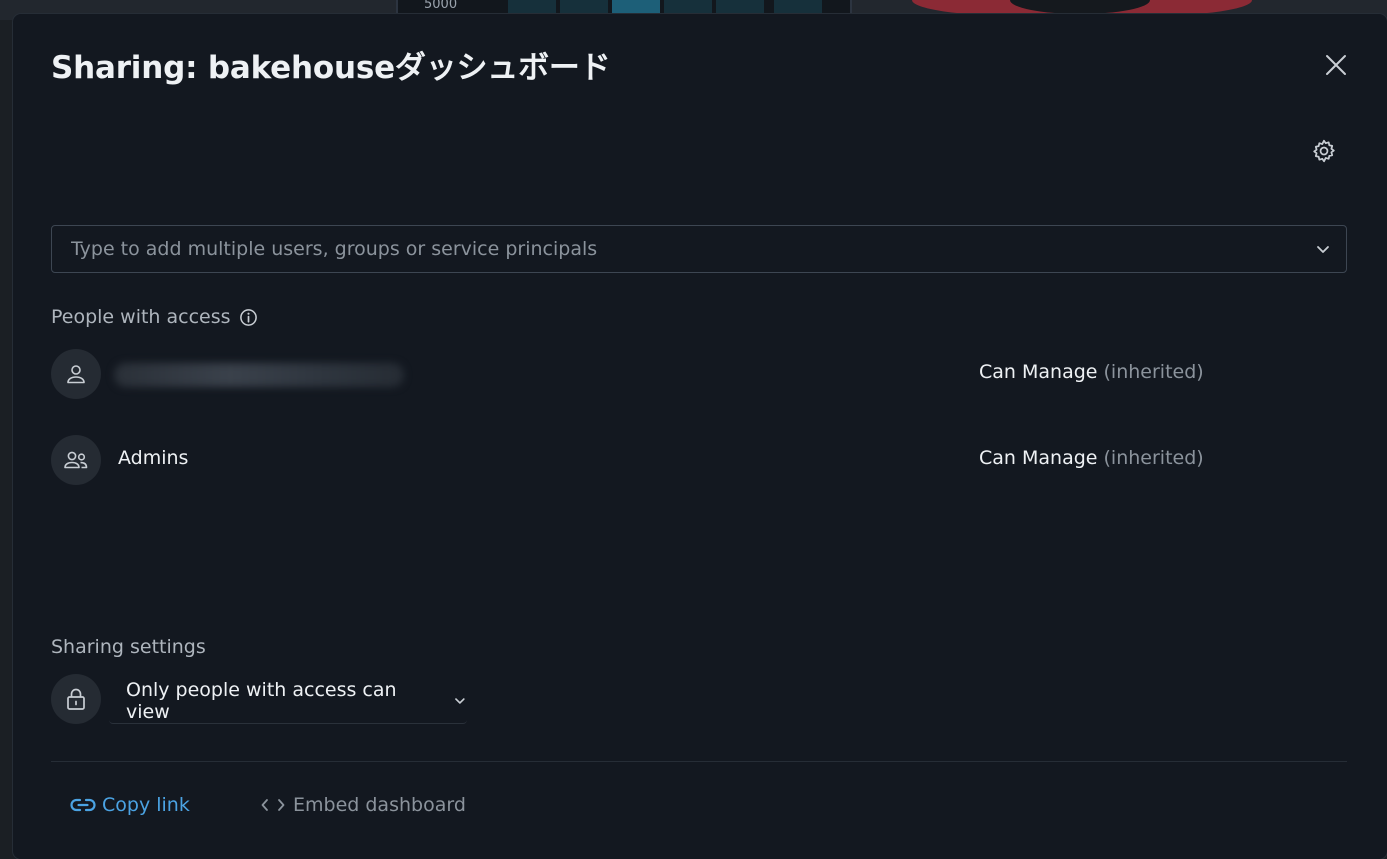  I want to click on lock-icon, so click(76, 699).